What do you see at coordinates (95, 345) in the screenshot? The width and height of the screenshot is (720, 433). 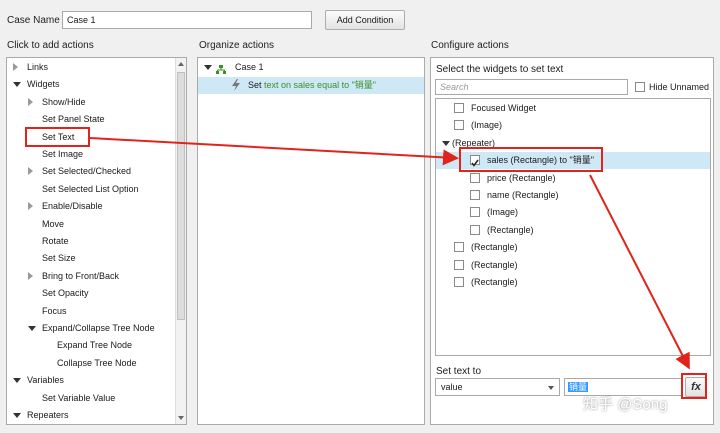 I see `action-item-label: Expand Tree Node` at bounding box center [95, 345].